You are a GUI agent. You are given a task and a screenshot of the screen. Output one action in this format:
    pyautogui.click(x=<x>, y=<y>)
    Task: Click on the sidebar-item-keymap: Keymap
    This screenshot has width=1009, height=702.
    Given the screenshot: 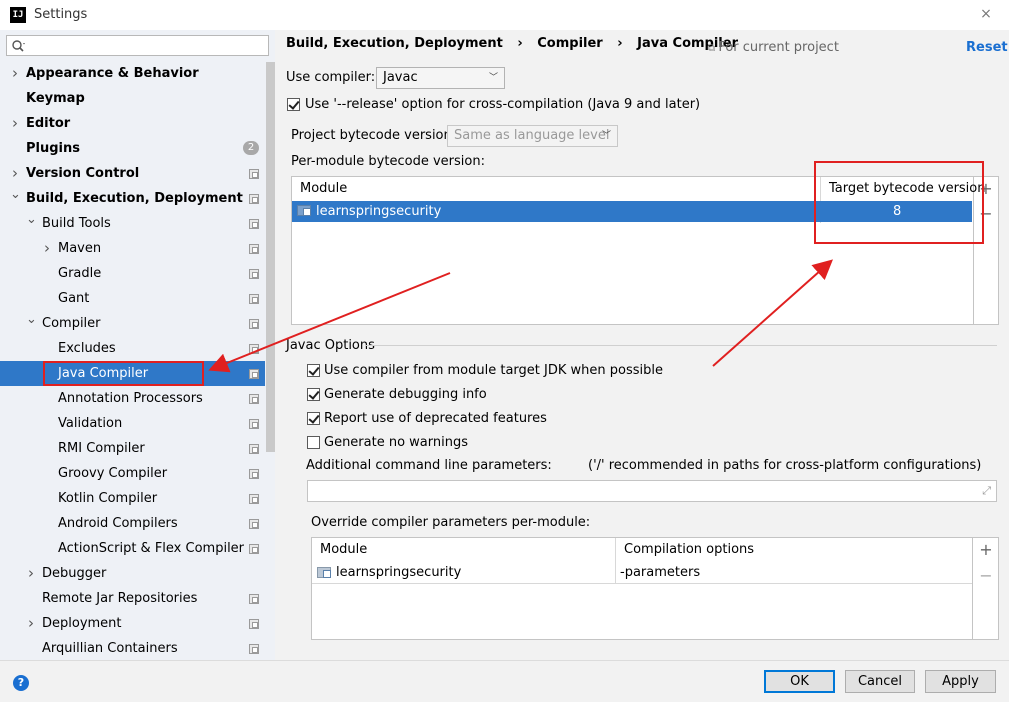 What is the action you would take?
    pyautogui.click(x=55, y=98)
    